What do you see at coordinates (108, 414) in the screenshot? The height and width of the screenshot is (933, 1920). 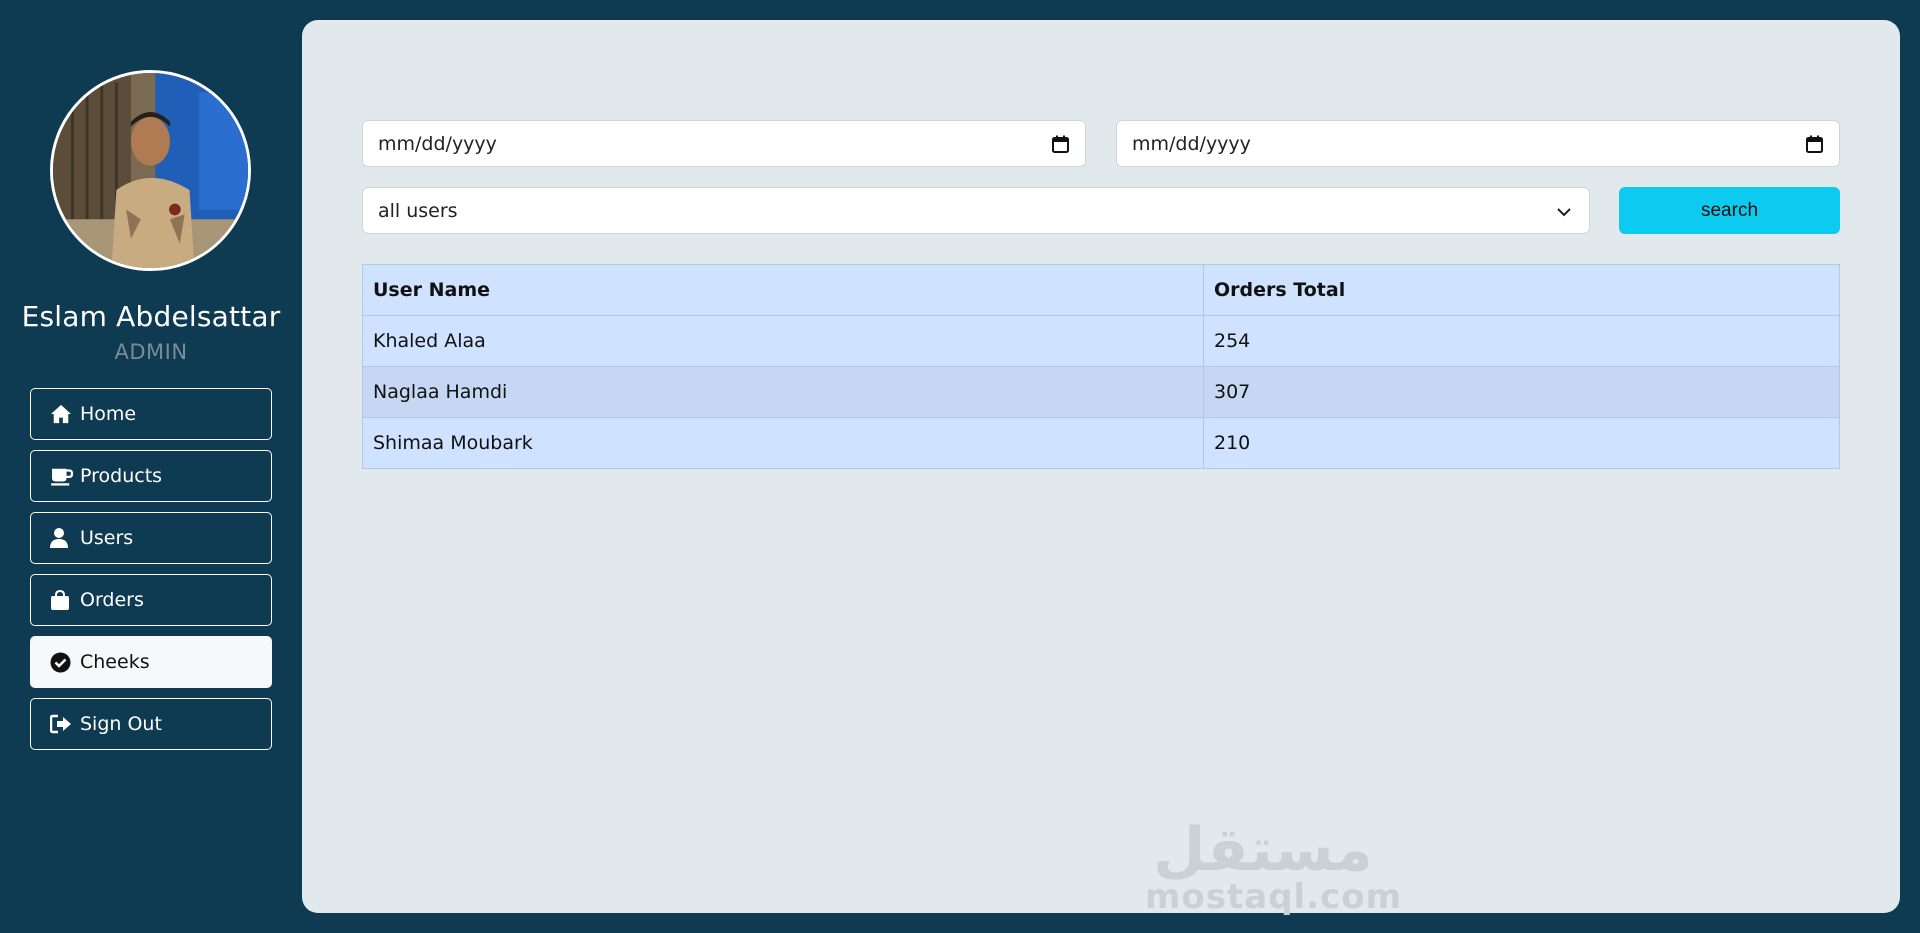 I see `sidebar-item-label: Home` at bounding box center [108, 414].